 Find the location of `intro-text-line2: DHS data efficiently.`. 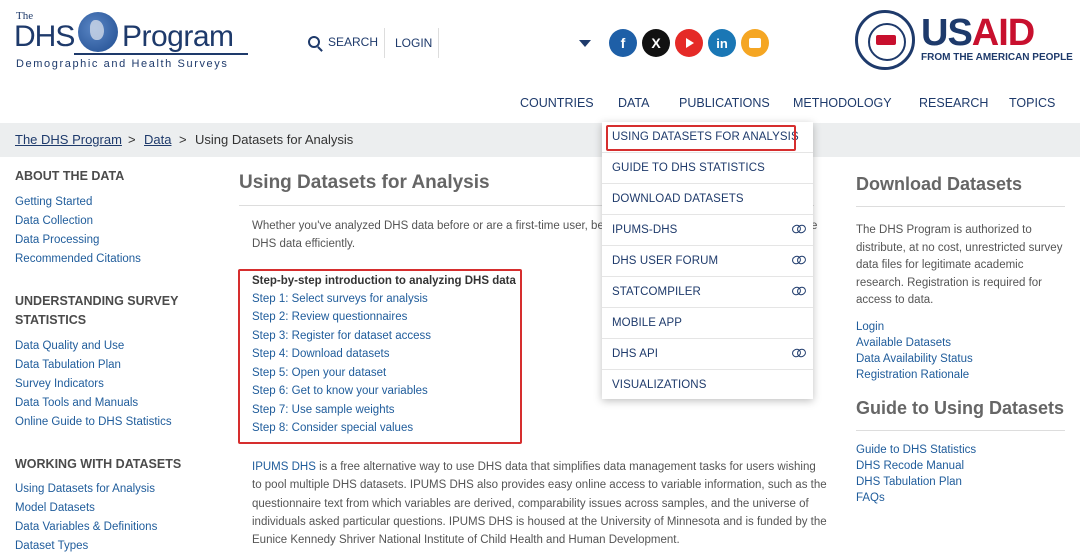

intro-text-line2: DHS data efficiently. is located at coordinates (304, 244).